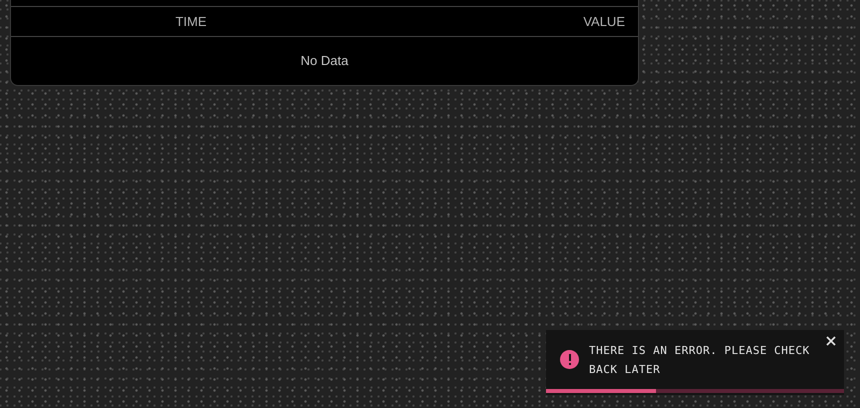 Image resolution: width=860 pixels, height=408 pixels. What do you see at coordinates (569, 359) in the screenshot?
I see `error-icon` at bounding box center [569, 359].